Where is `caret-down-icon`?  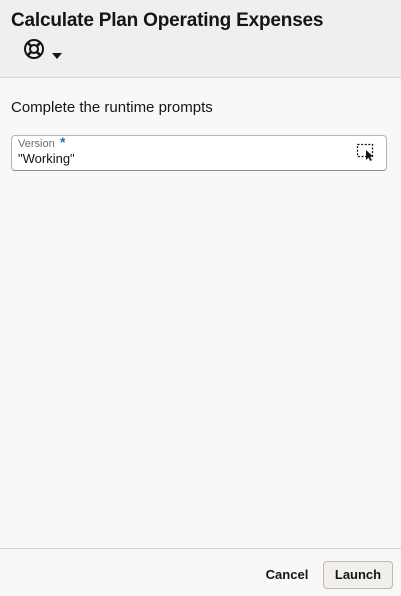
caret-down-icon is located at coordinates (57, 52).